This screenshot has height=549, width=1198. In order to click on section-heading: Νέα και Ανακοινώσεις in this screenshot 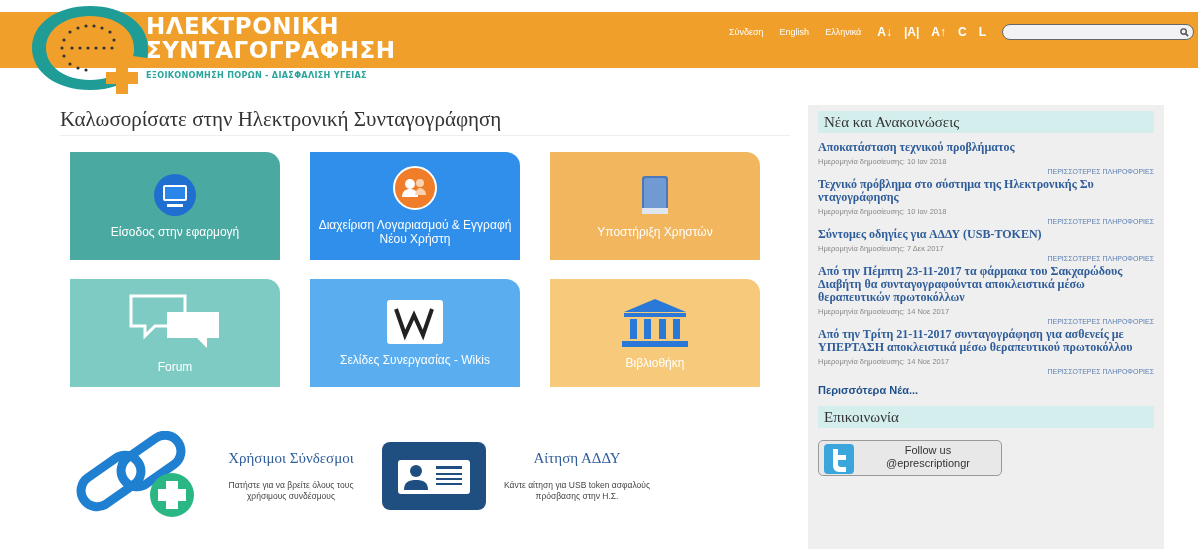, I will do `click(986, 122)`.